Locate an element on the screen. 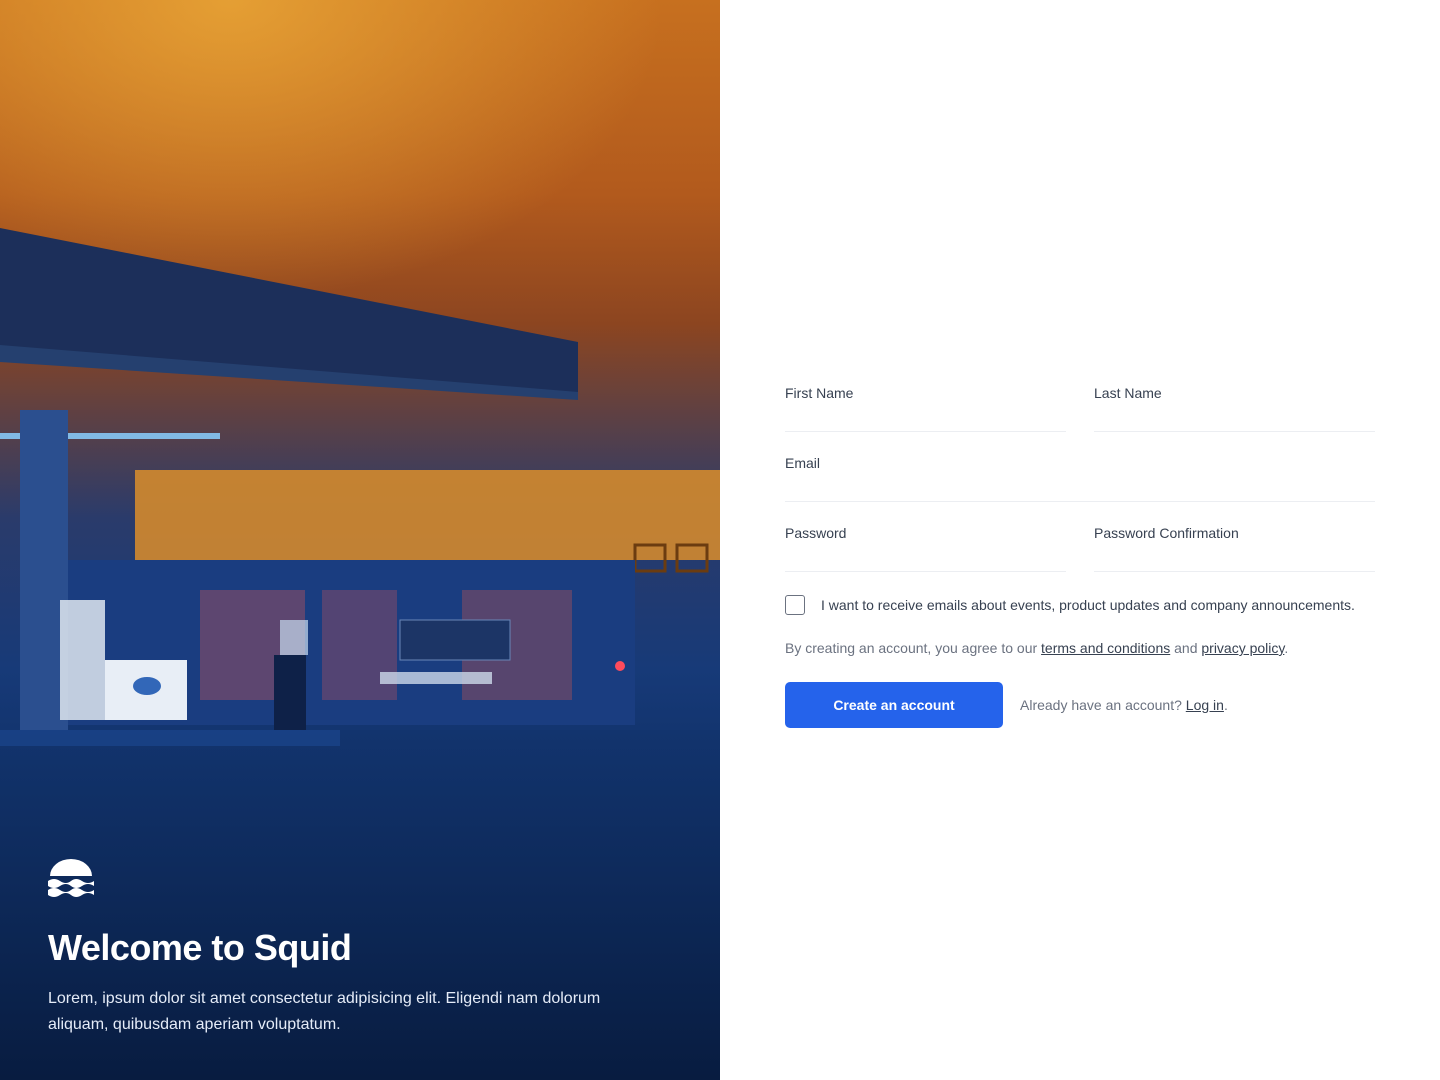 Image resolution: width=1440 pixels, height=1080 pixels. password-confirmation-label: Password Confirmation is located at coordinates (1166, 533).